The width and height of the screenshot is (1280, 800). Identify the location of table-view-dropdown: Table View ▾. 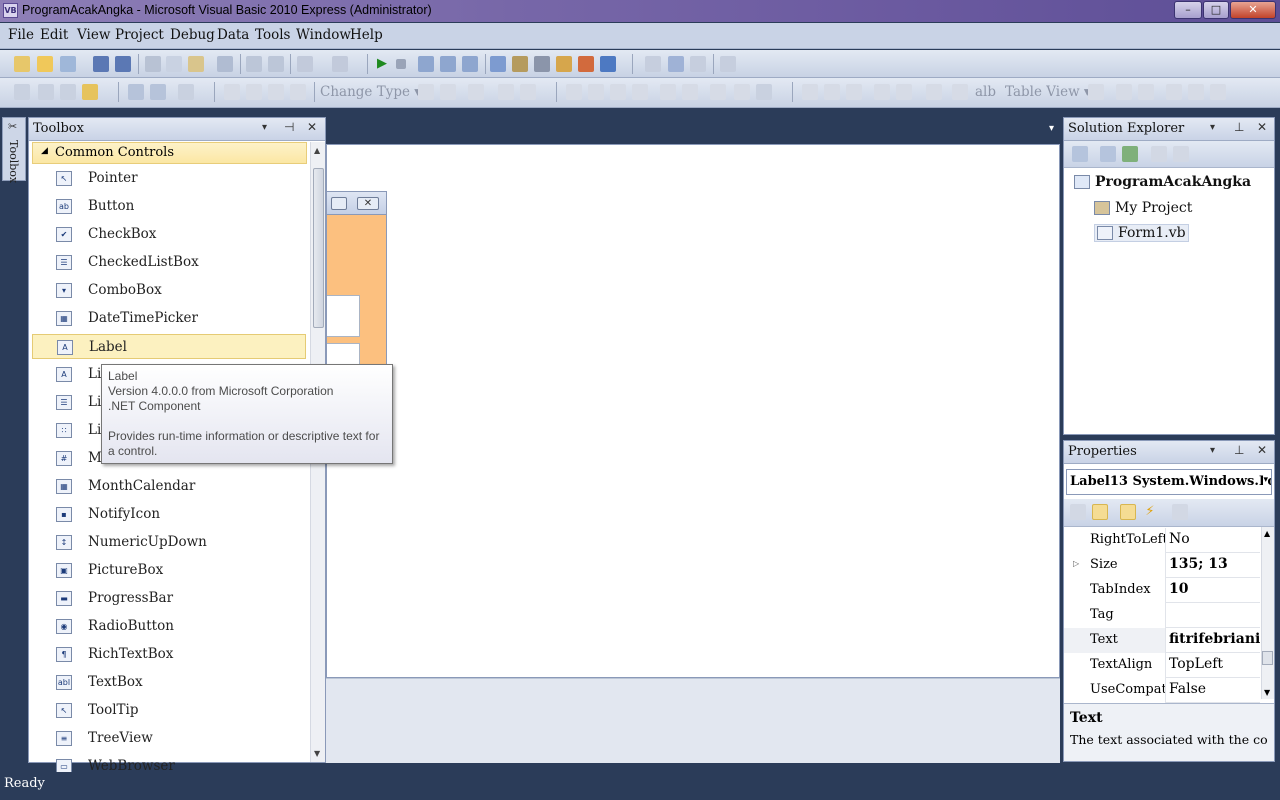
(1048, 92).